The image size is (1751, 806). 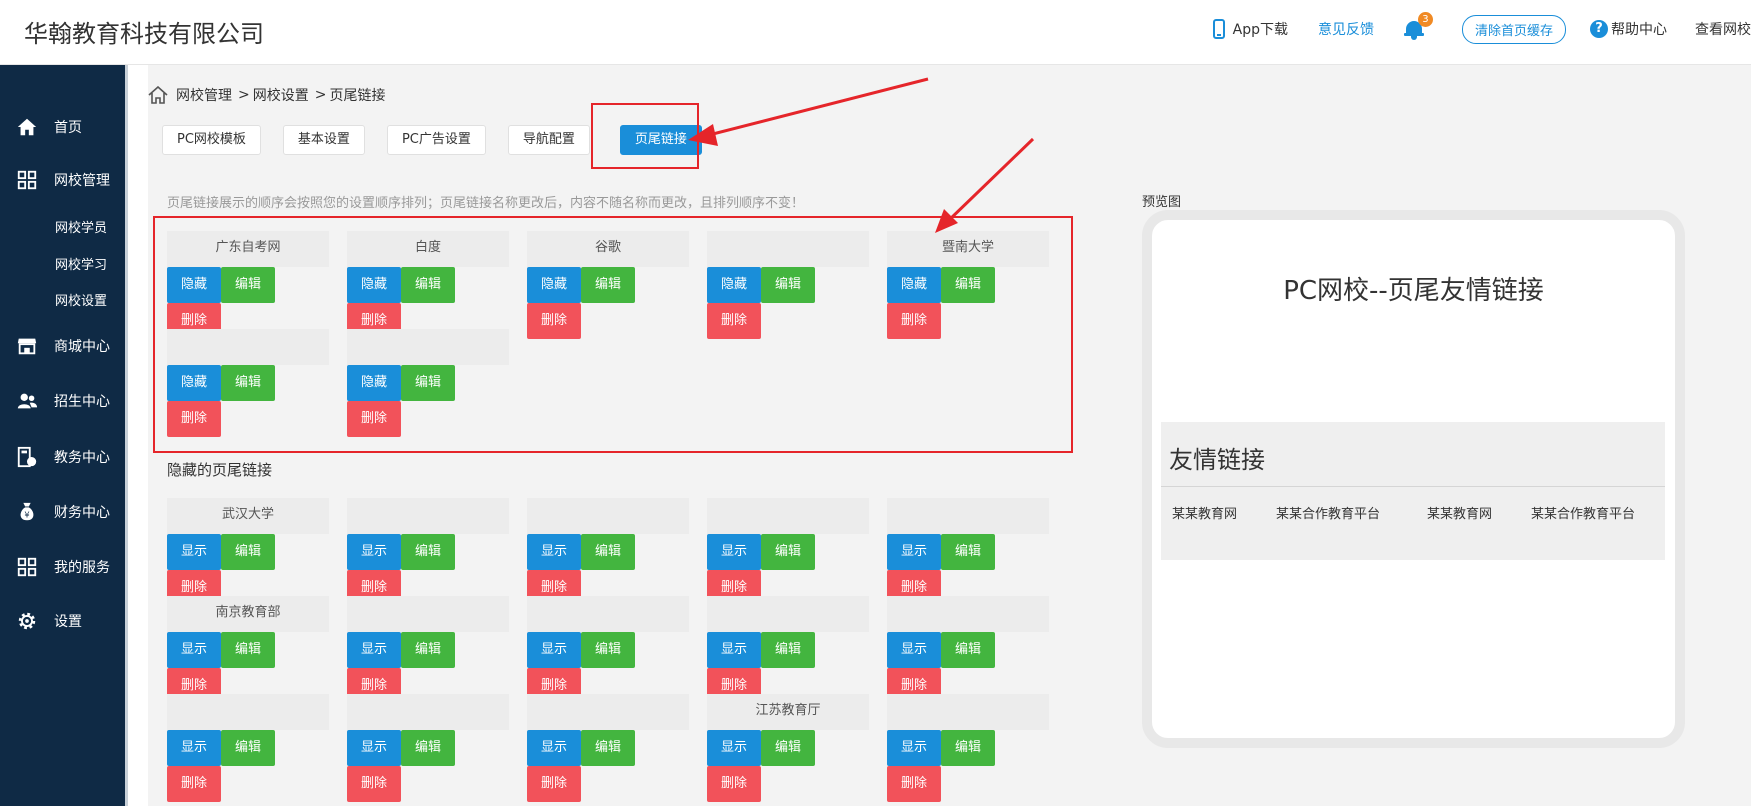 What do you see at coordinates (436, 140) in the screenshot?
I see `tab-pc-ads: PC广告设置` at bounding box center [436, 140].